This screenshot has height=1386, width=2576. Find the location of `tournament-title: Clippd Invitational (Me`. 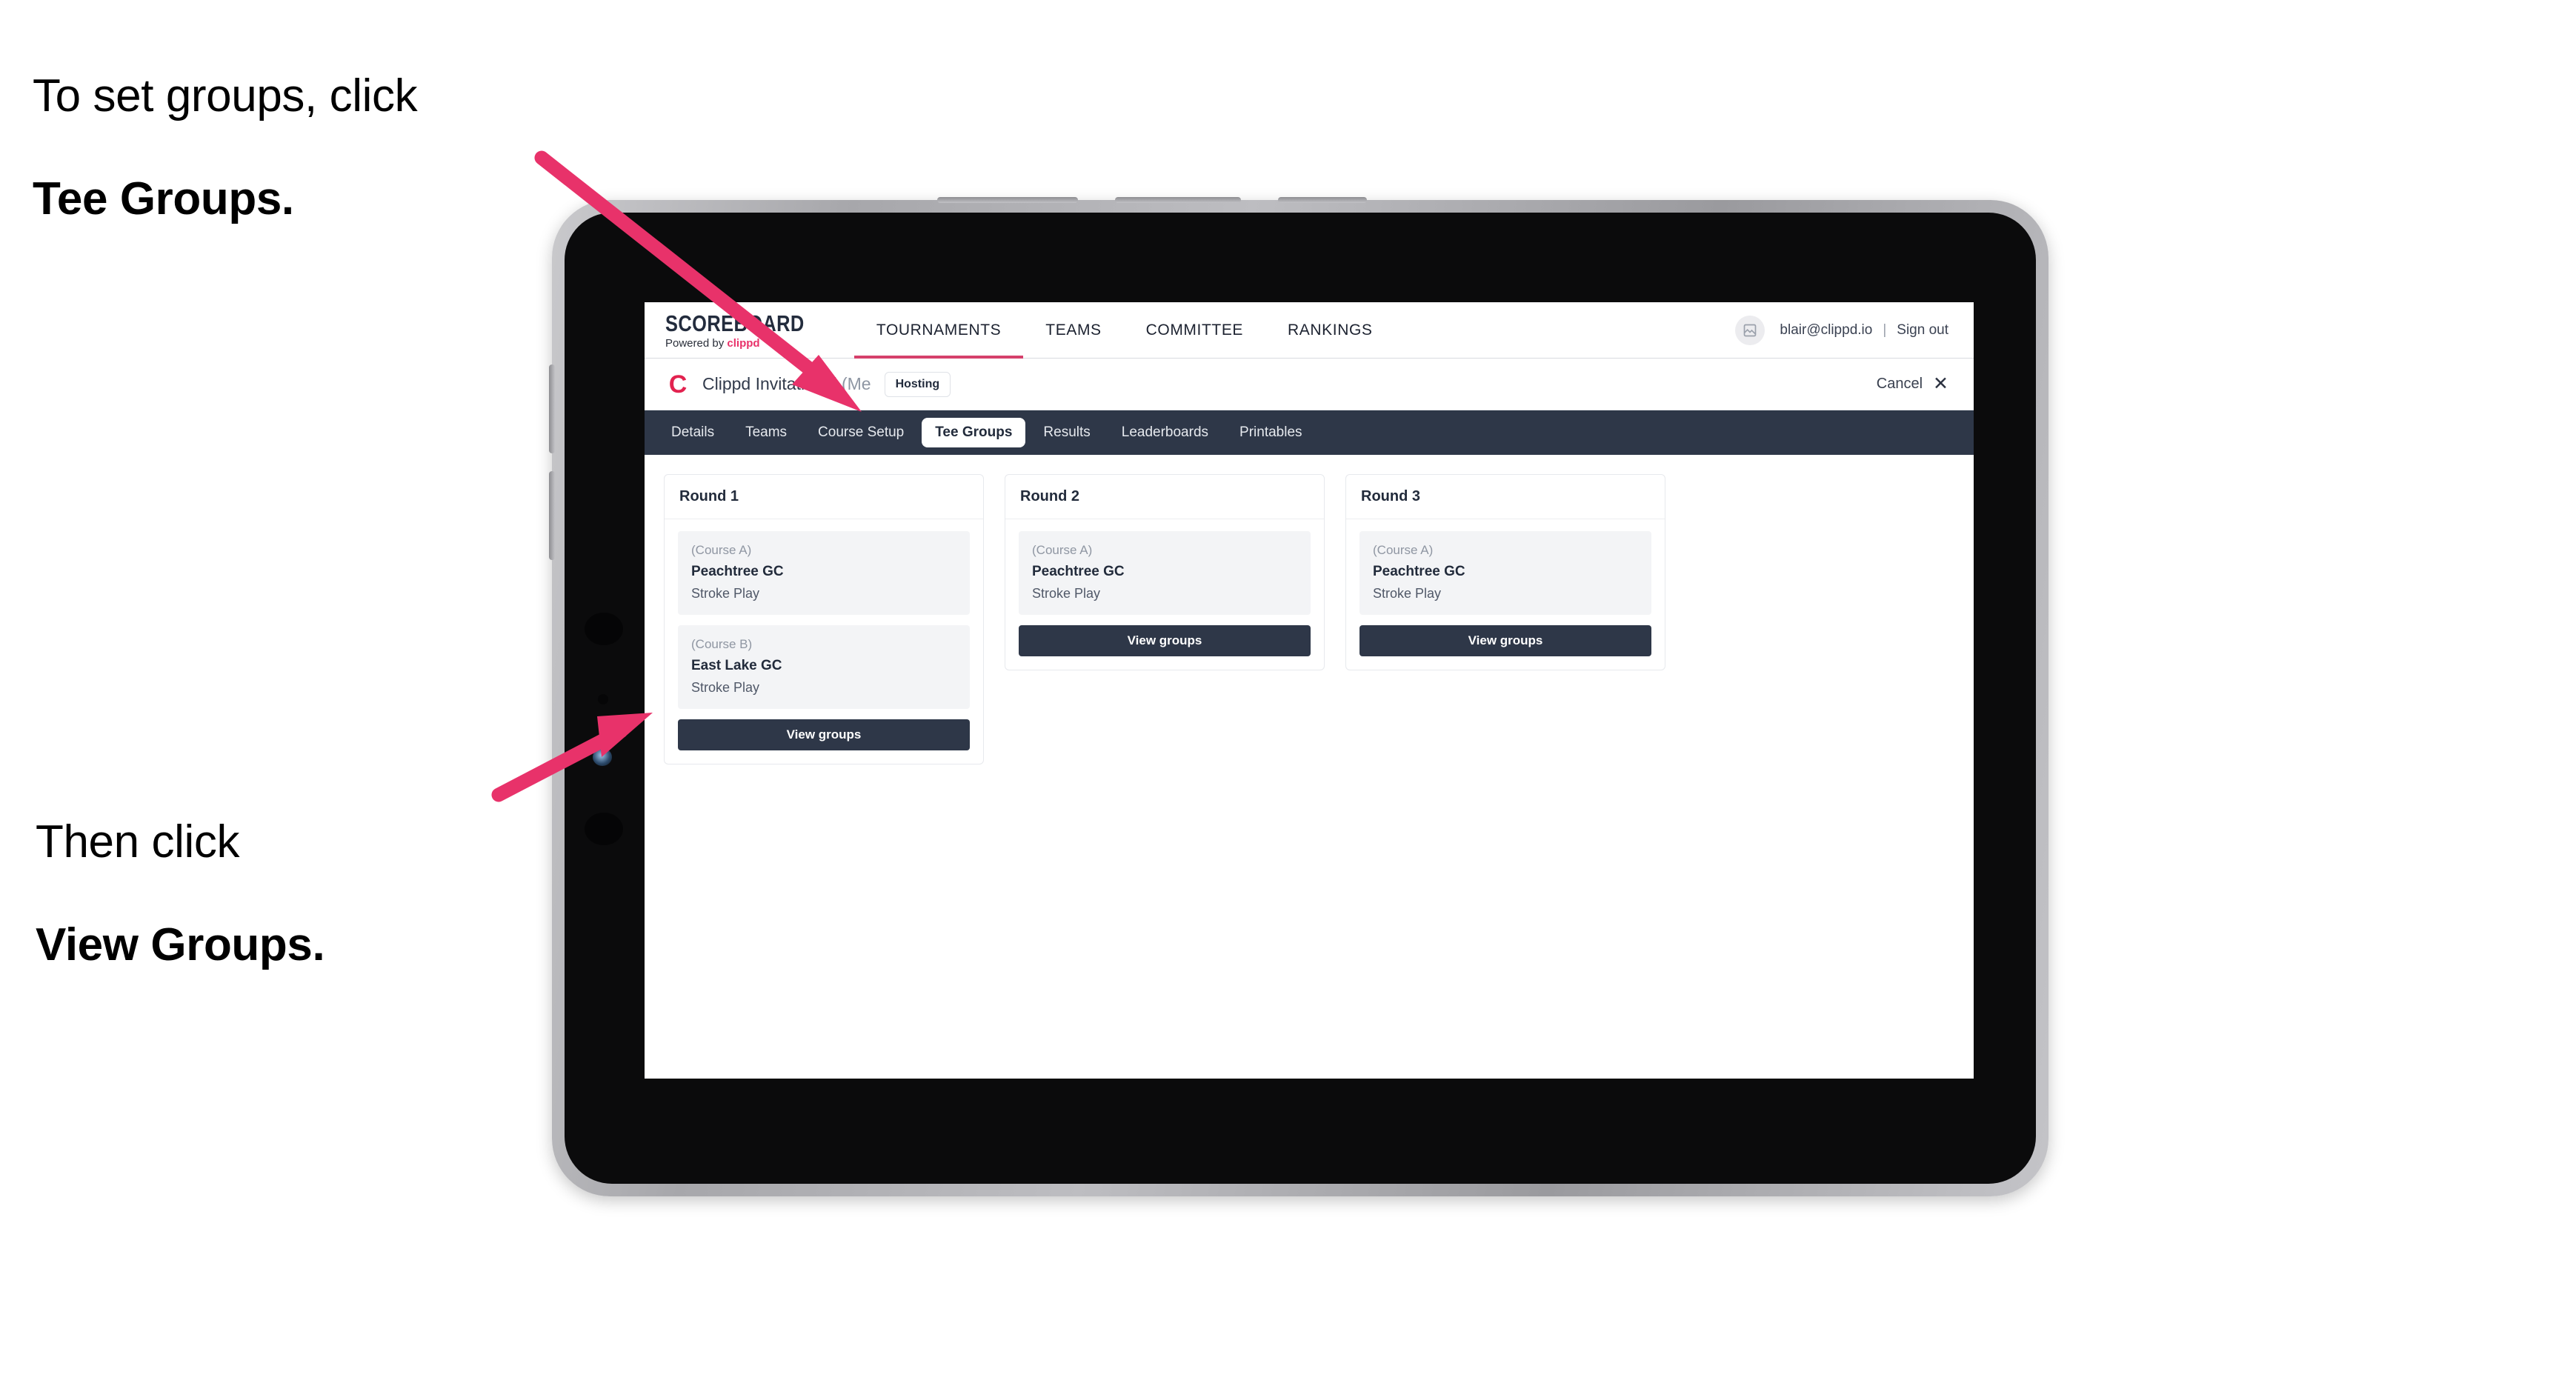

tournament-title: Clippd Invitational (Me is located at coordinates (786, 384).